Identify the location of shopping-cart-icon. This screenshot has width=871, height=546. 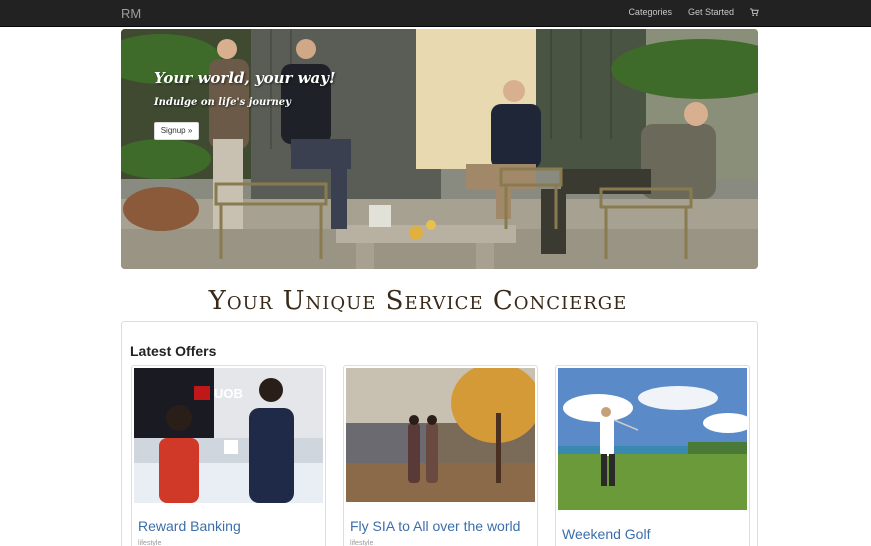
(754, 12).